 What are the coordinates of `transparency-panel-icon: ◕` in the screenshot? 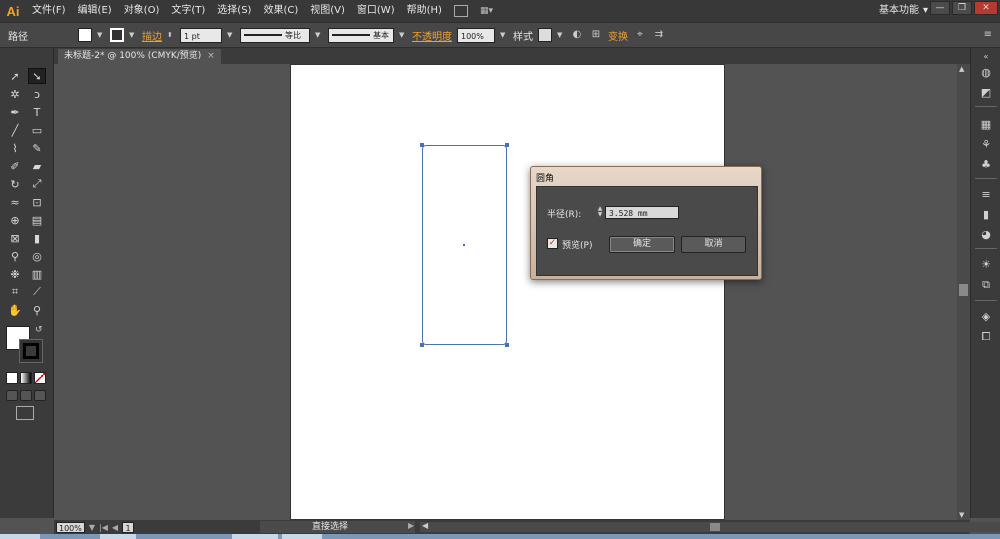 It's located at (986, 235).